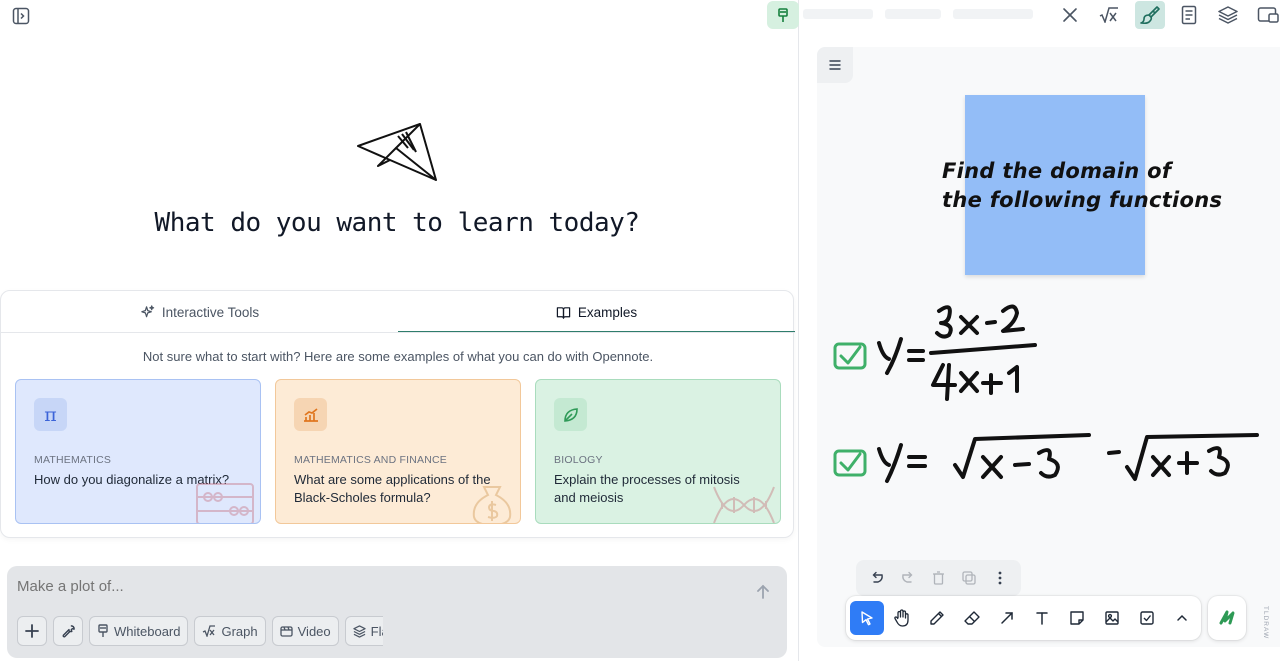 The height and width of the screenshot is (661, 1280). I want to click on selection-actions, so click(938, 578).